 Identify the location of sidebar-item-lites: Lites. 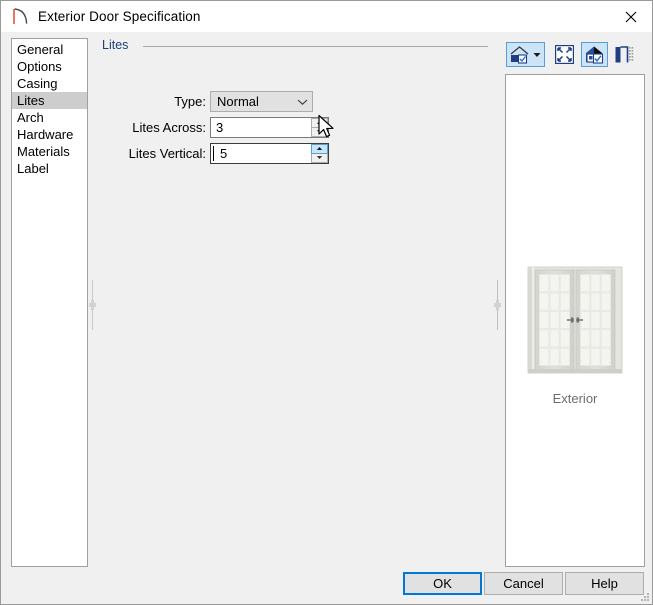
(49, 100).